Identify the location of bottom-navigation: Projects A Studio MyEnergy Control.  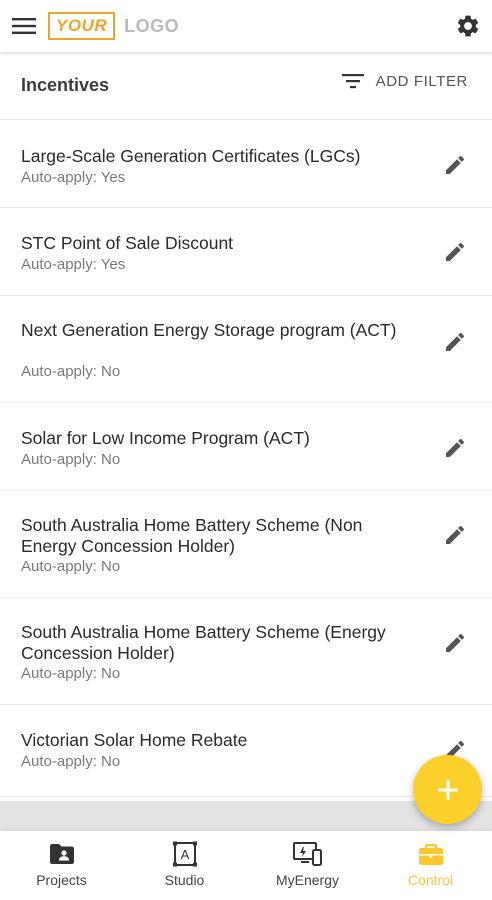
(246, 865).